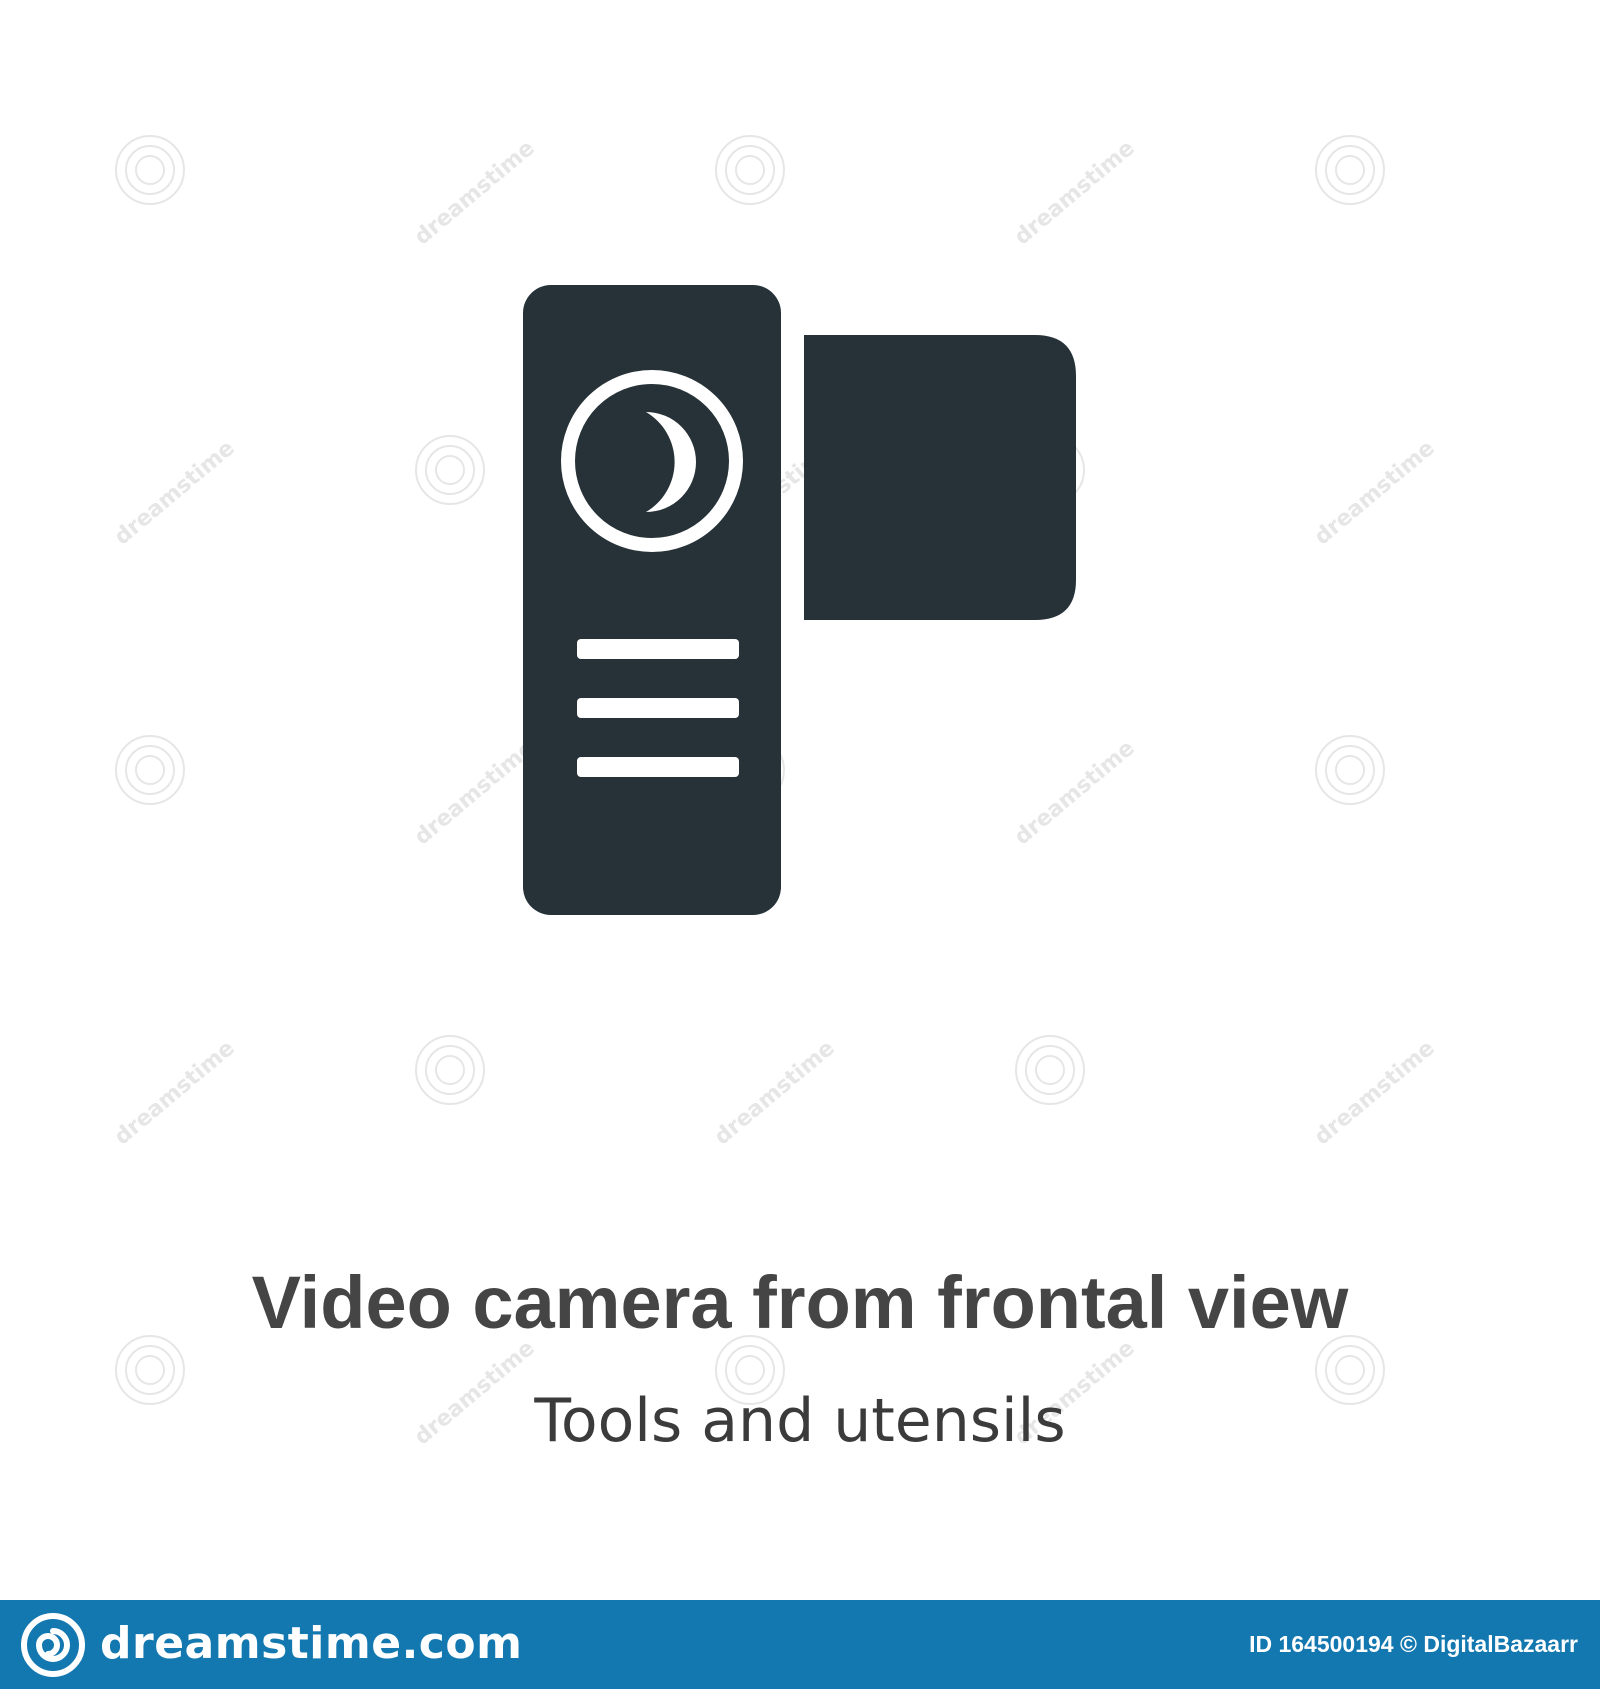  I want to click on dreamstime-brand-text: dreamstime.com, so click(311, 1644).